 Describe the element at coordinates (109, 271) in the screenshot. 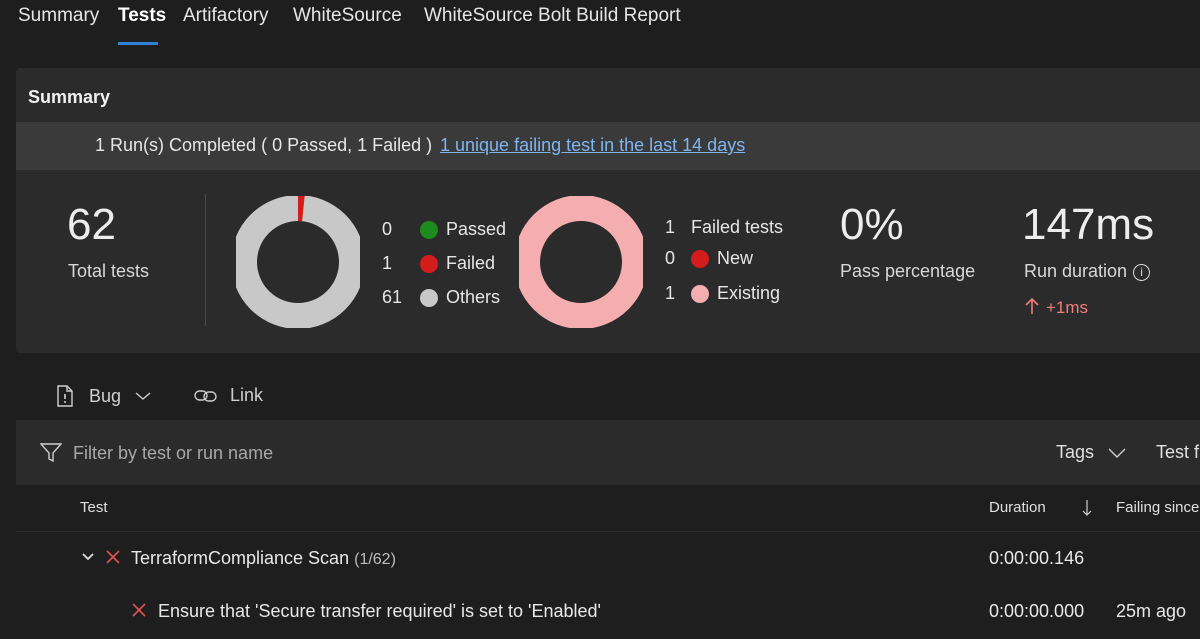

I see `total-tests-label: Total tests` at that location.